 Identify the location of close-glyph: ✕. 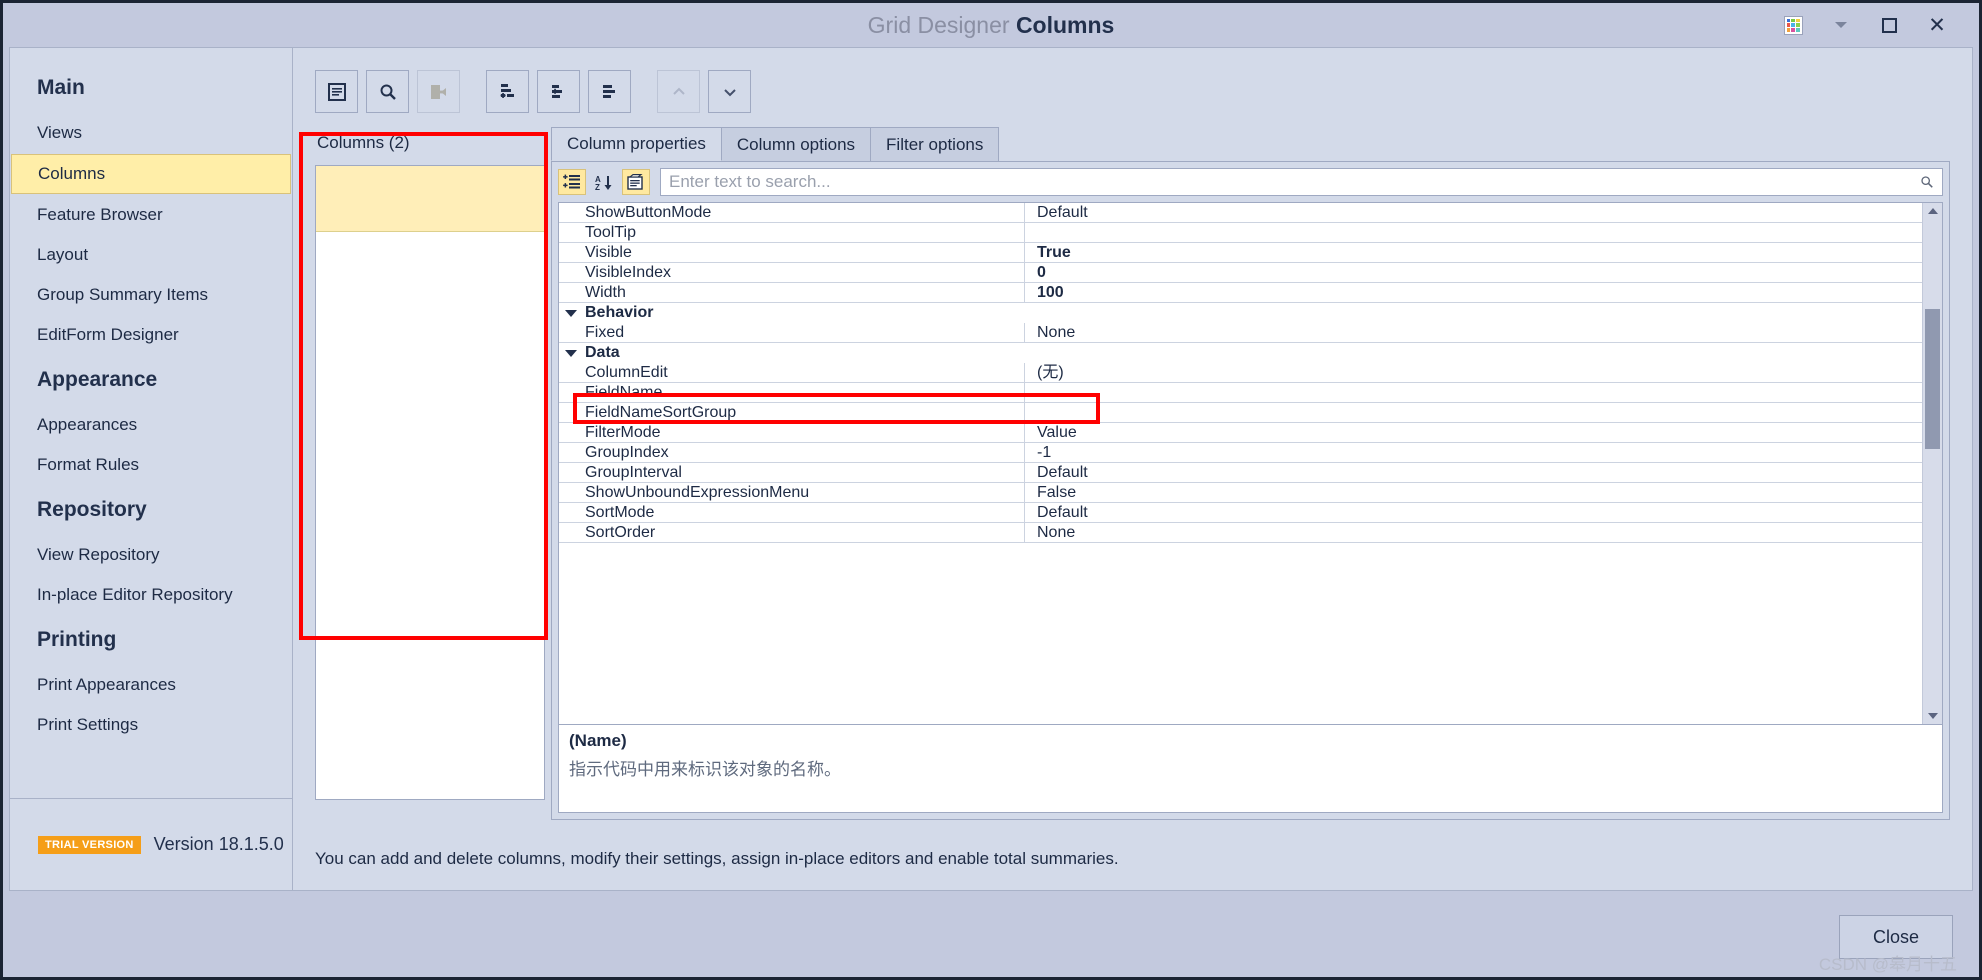
(1937, 25).